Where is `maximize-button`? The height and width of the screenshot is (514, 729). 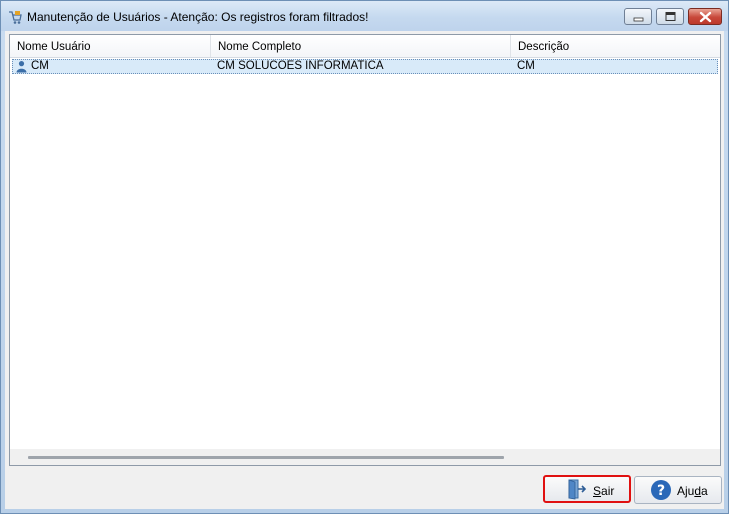
maximize-button is located at coordinates (670, 16).